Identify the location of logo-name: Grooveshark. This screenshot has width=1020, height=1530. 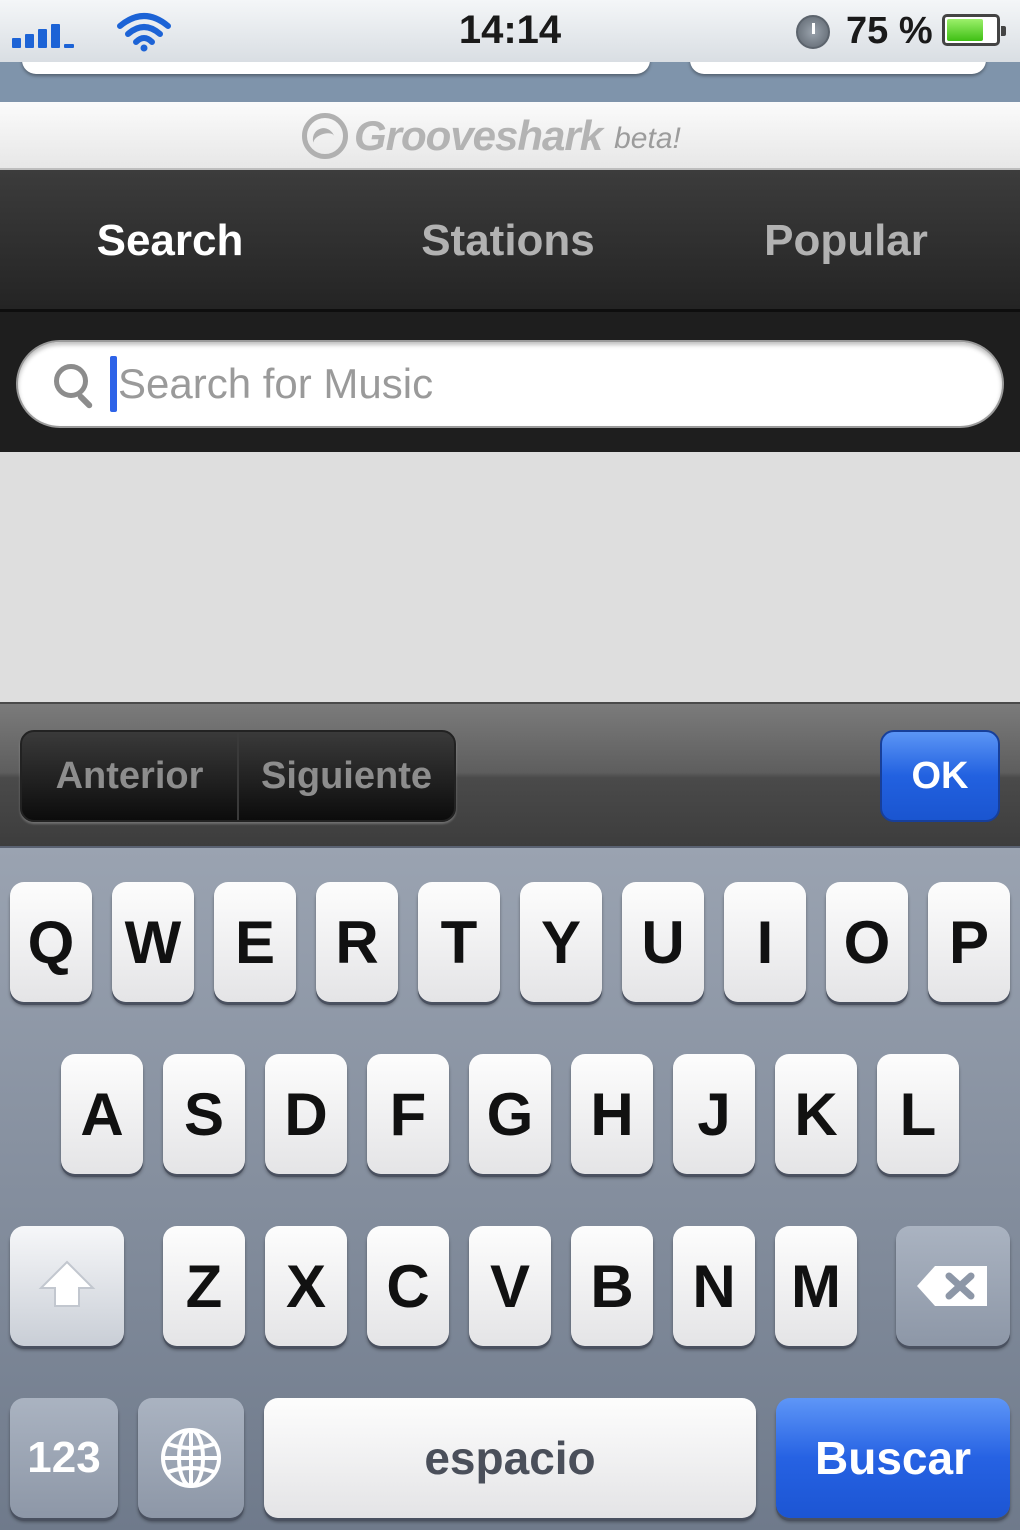
(478, 135).